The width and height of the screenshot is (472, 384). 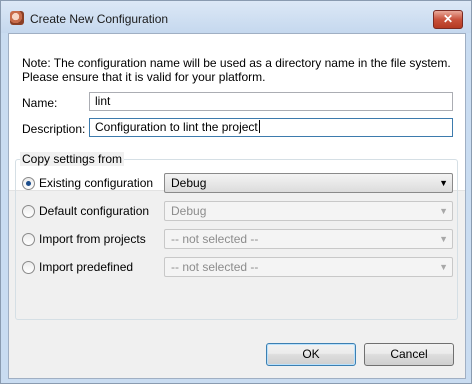 I want to click on cancel-button-label: Cancel, so click(x=409, y=354).